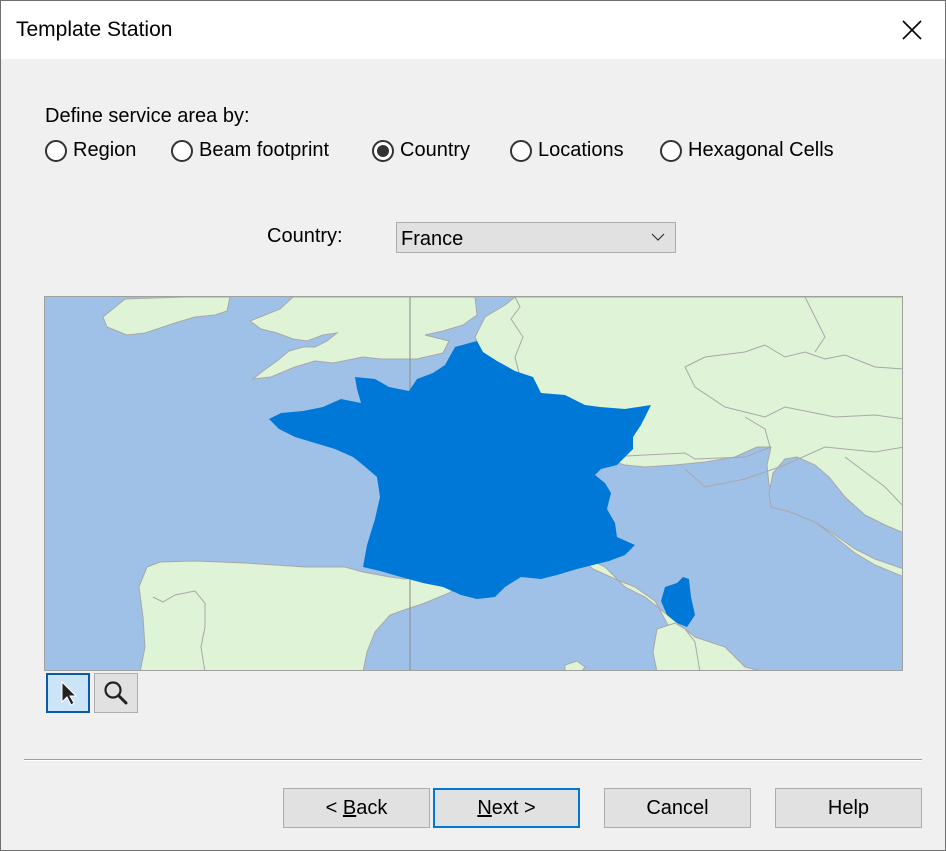 Image resolution: width=946 pixels, height=851 pixels. I want to click on back-button: < Back, so click(356, 808).